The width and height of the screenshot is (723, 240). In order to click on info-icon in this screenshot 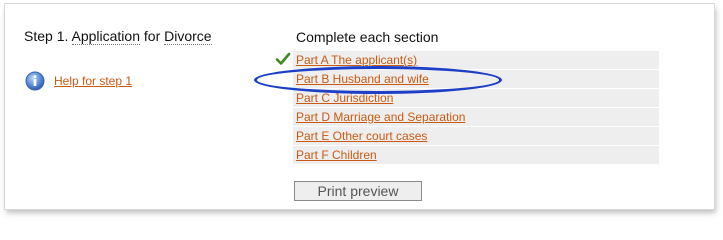, I will do `click(35, 81)`.